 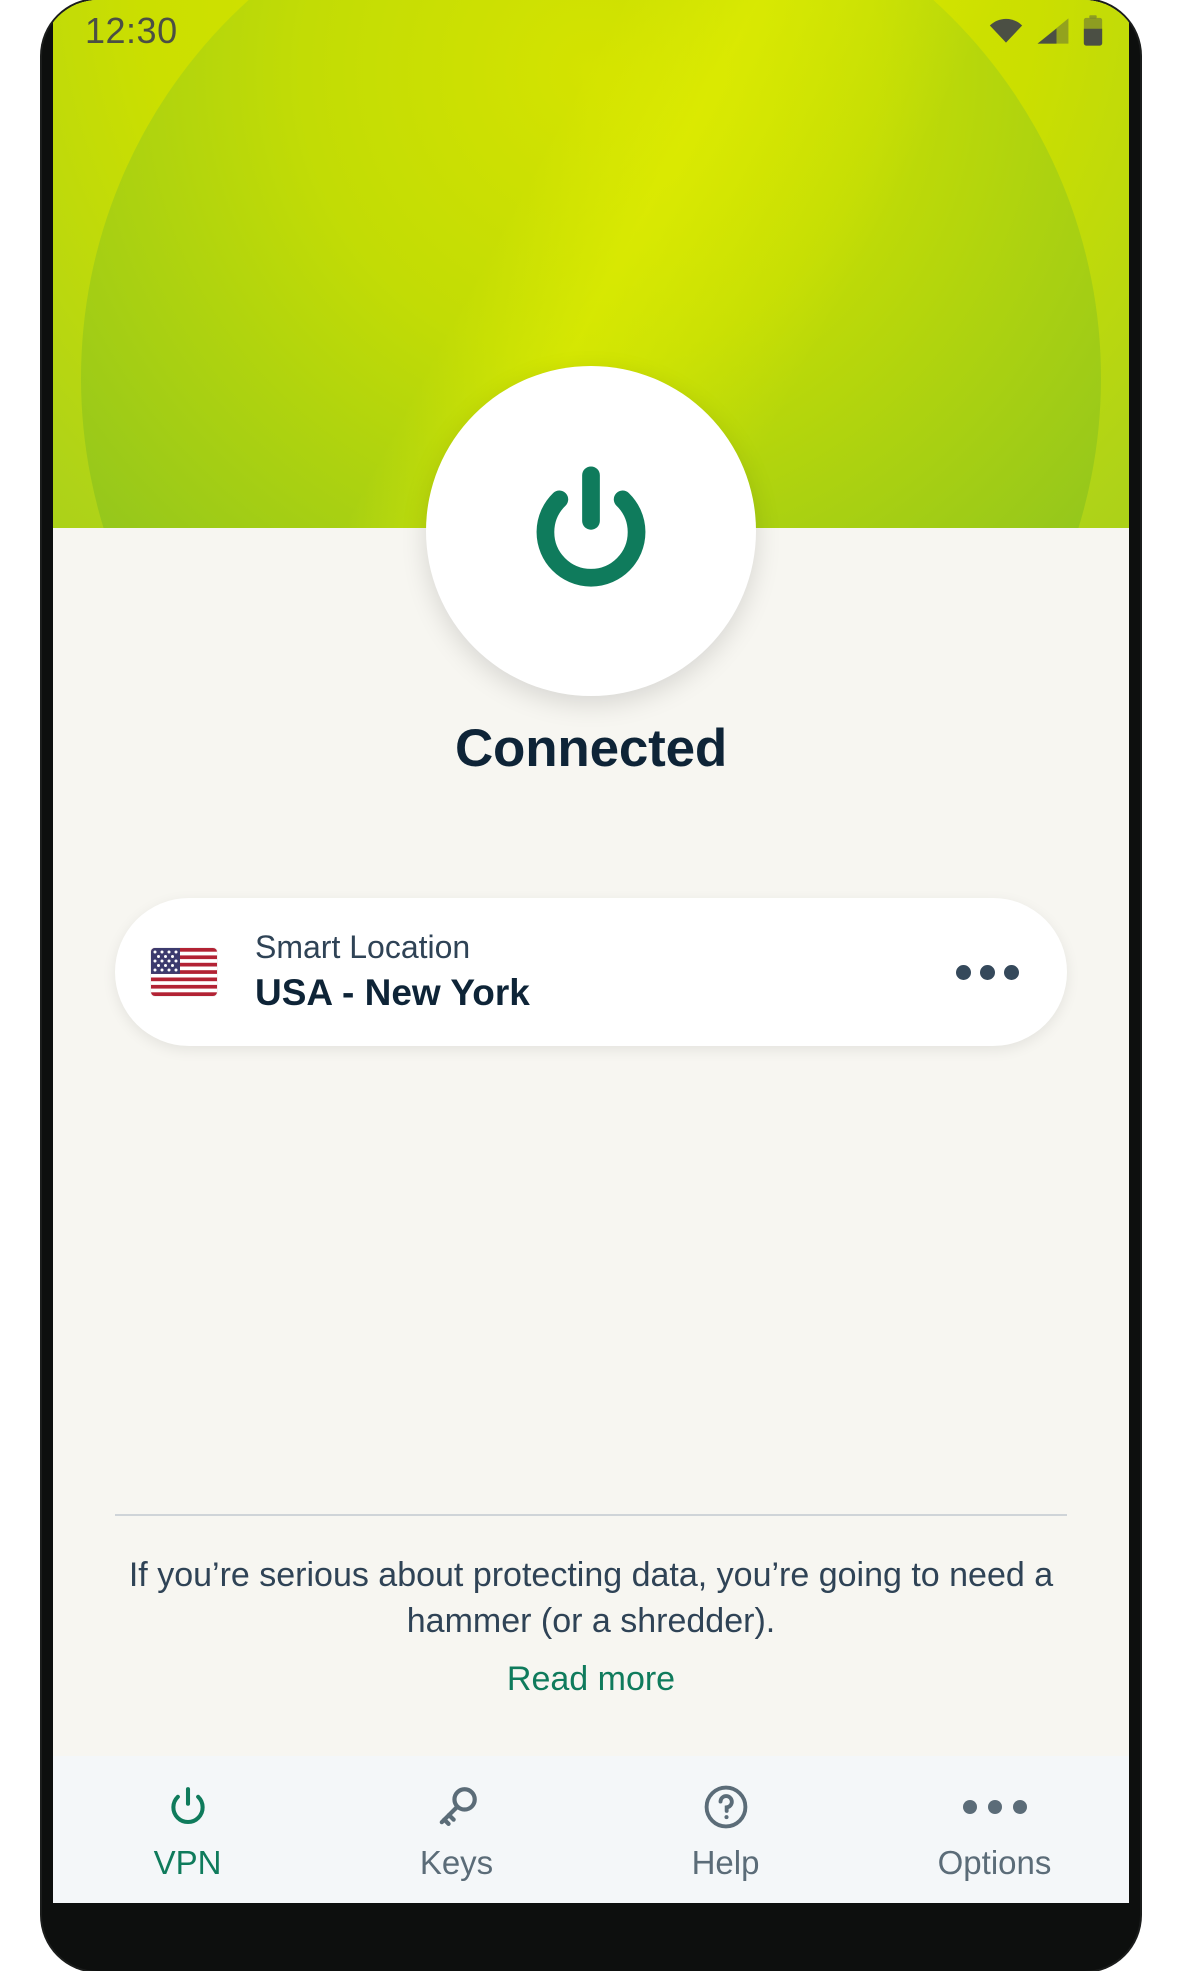 I want to click on status-icons, so click(x=1046, y=31).